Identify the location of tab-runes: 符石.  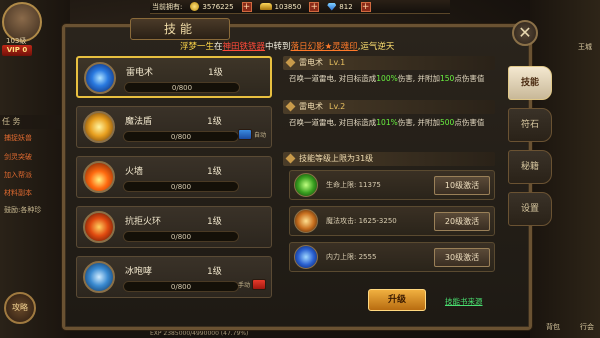
(530, 125).